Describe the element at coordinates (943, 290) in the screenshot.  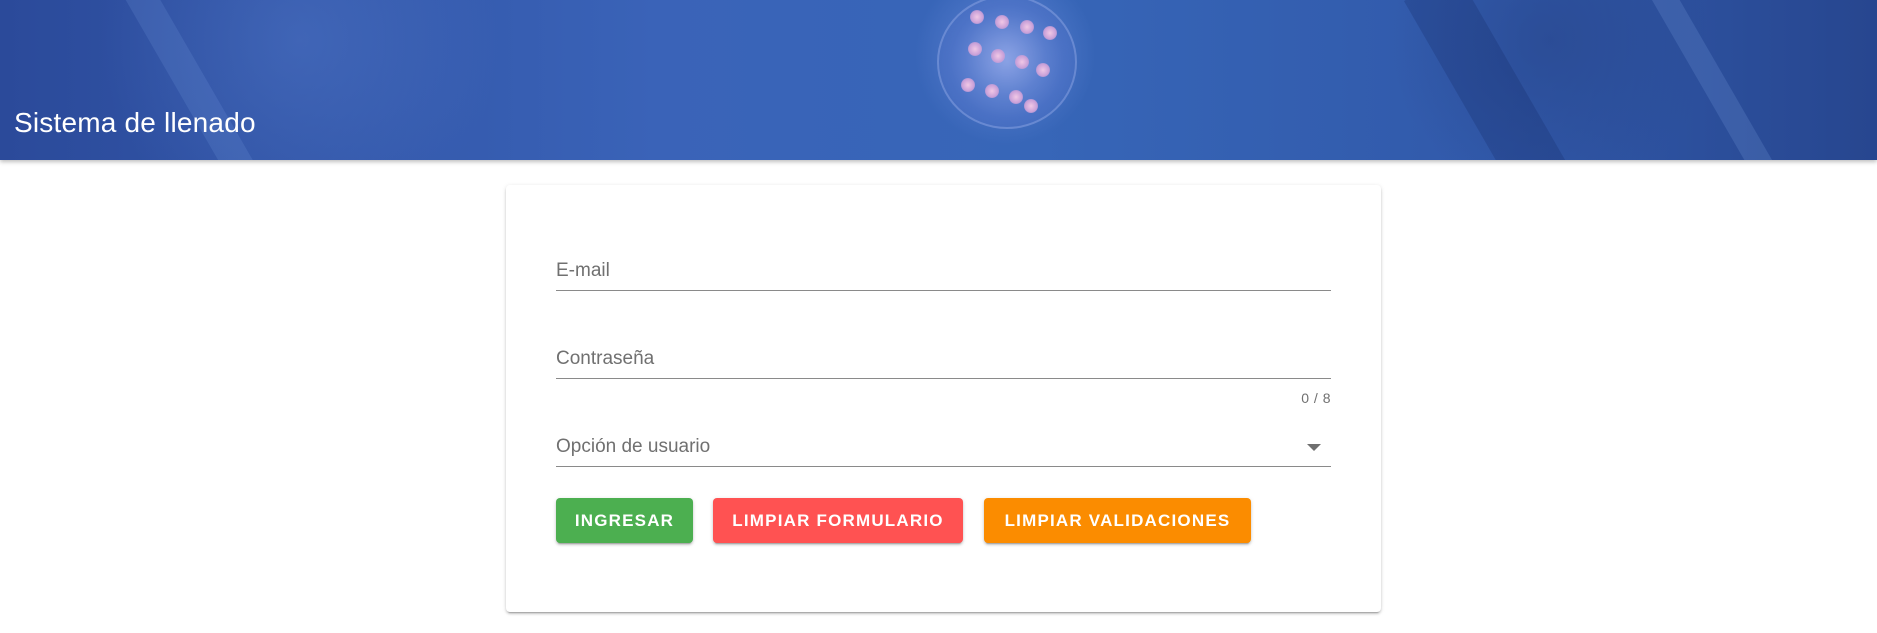
I see `email-underline` at that location.